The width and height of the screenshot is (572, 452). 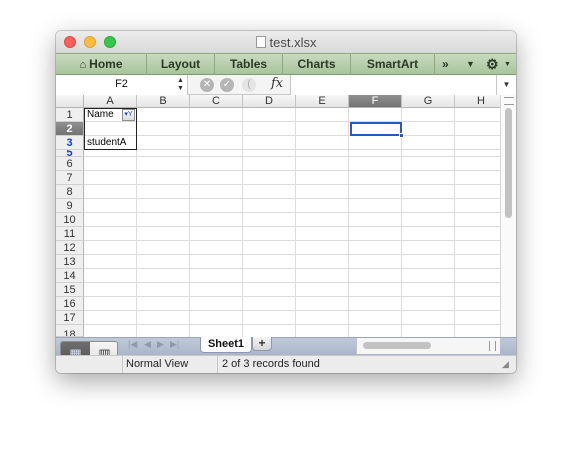 I want to click on row-header-13: 13, so click(x=70, y=262).